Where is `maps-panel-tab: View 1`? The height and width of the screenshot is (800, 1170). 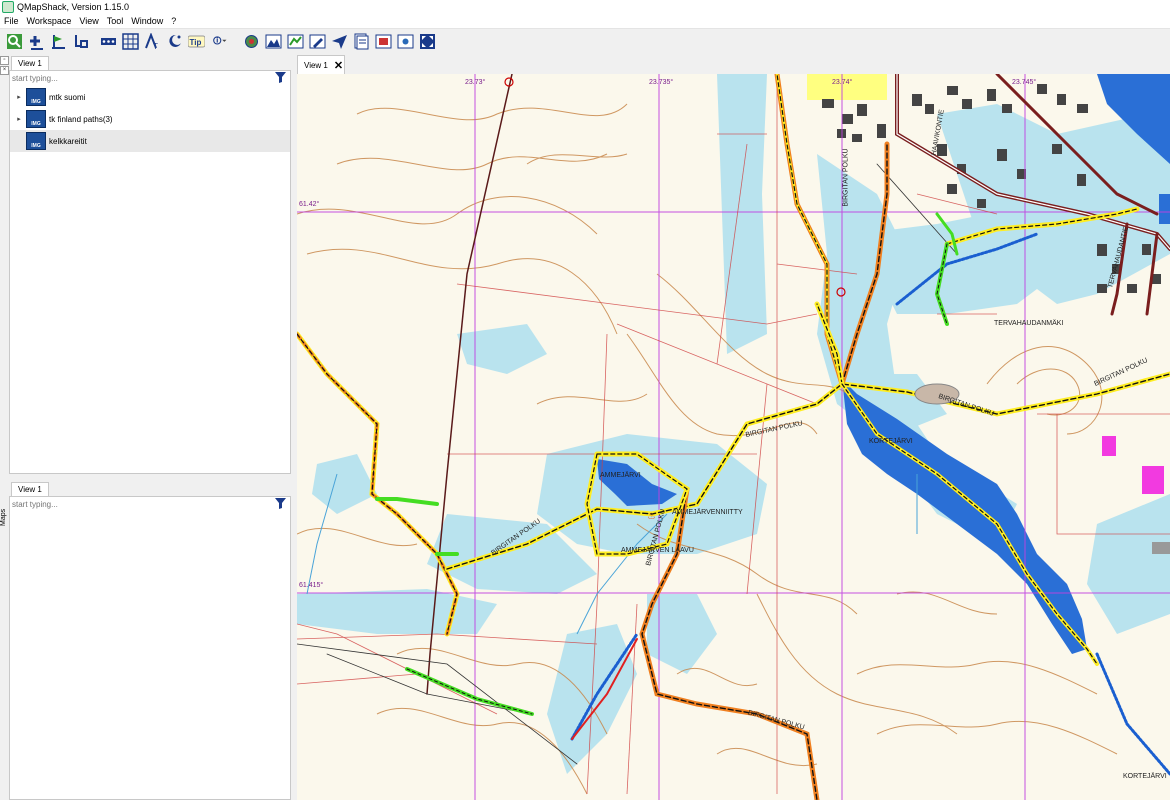 maps-panel-tab: View 1 is located at coordinates (30, 63).